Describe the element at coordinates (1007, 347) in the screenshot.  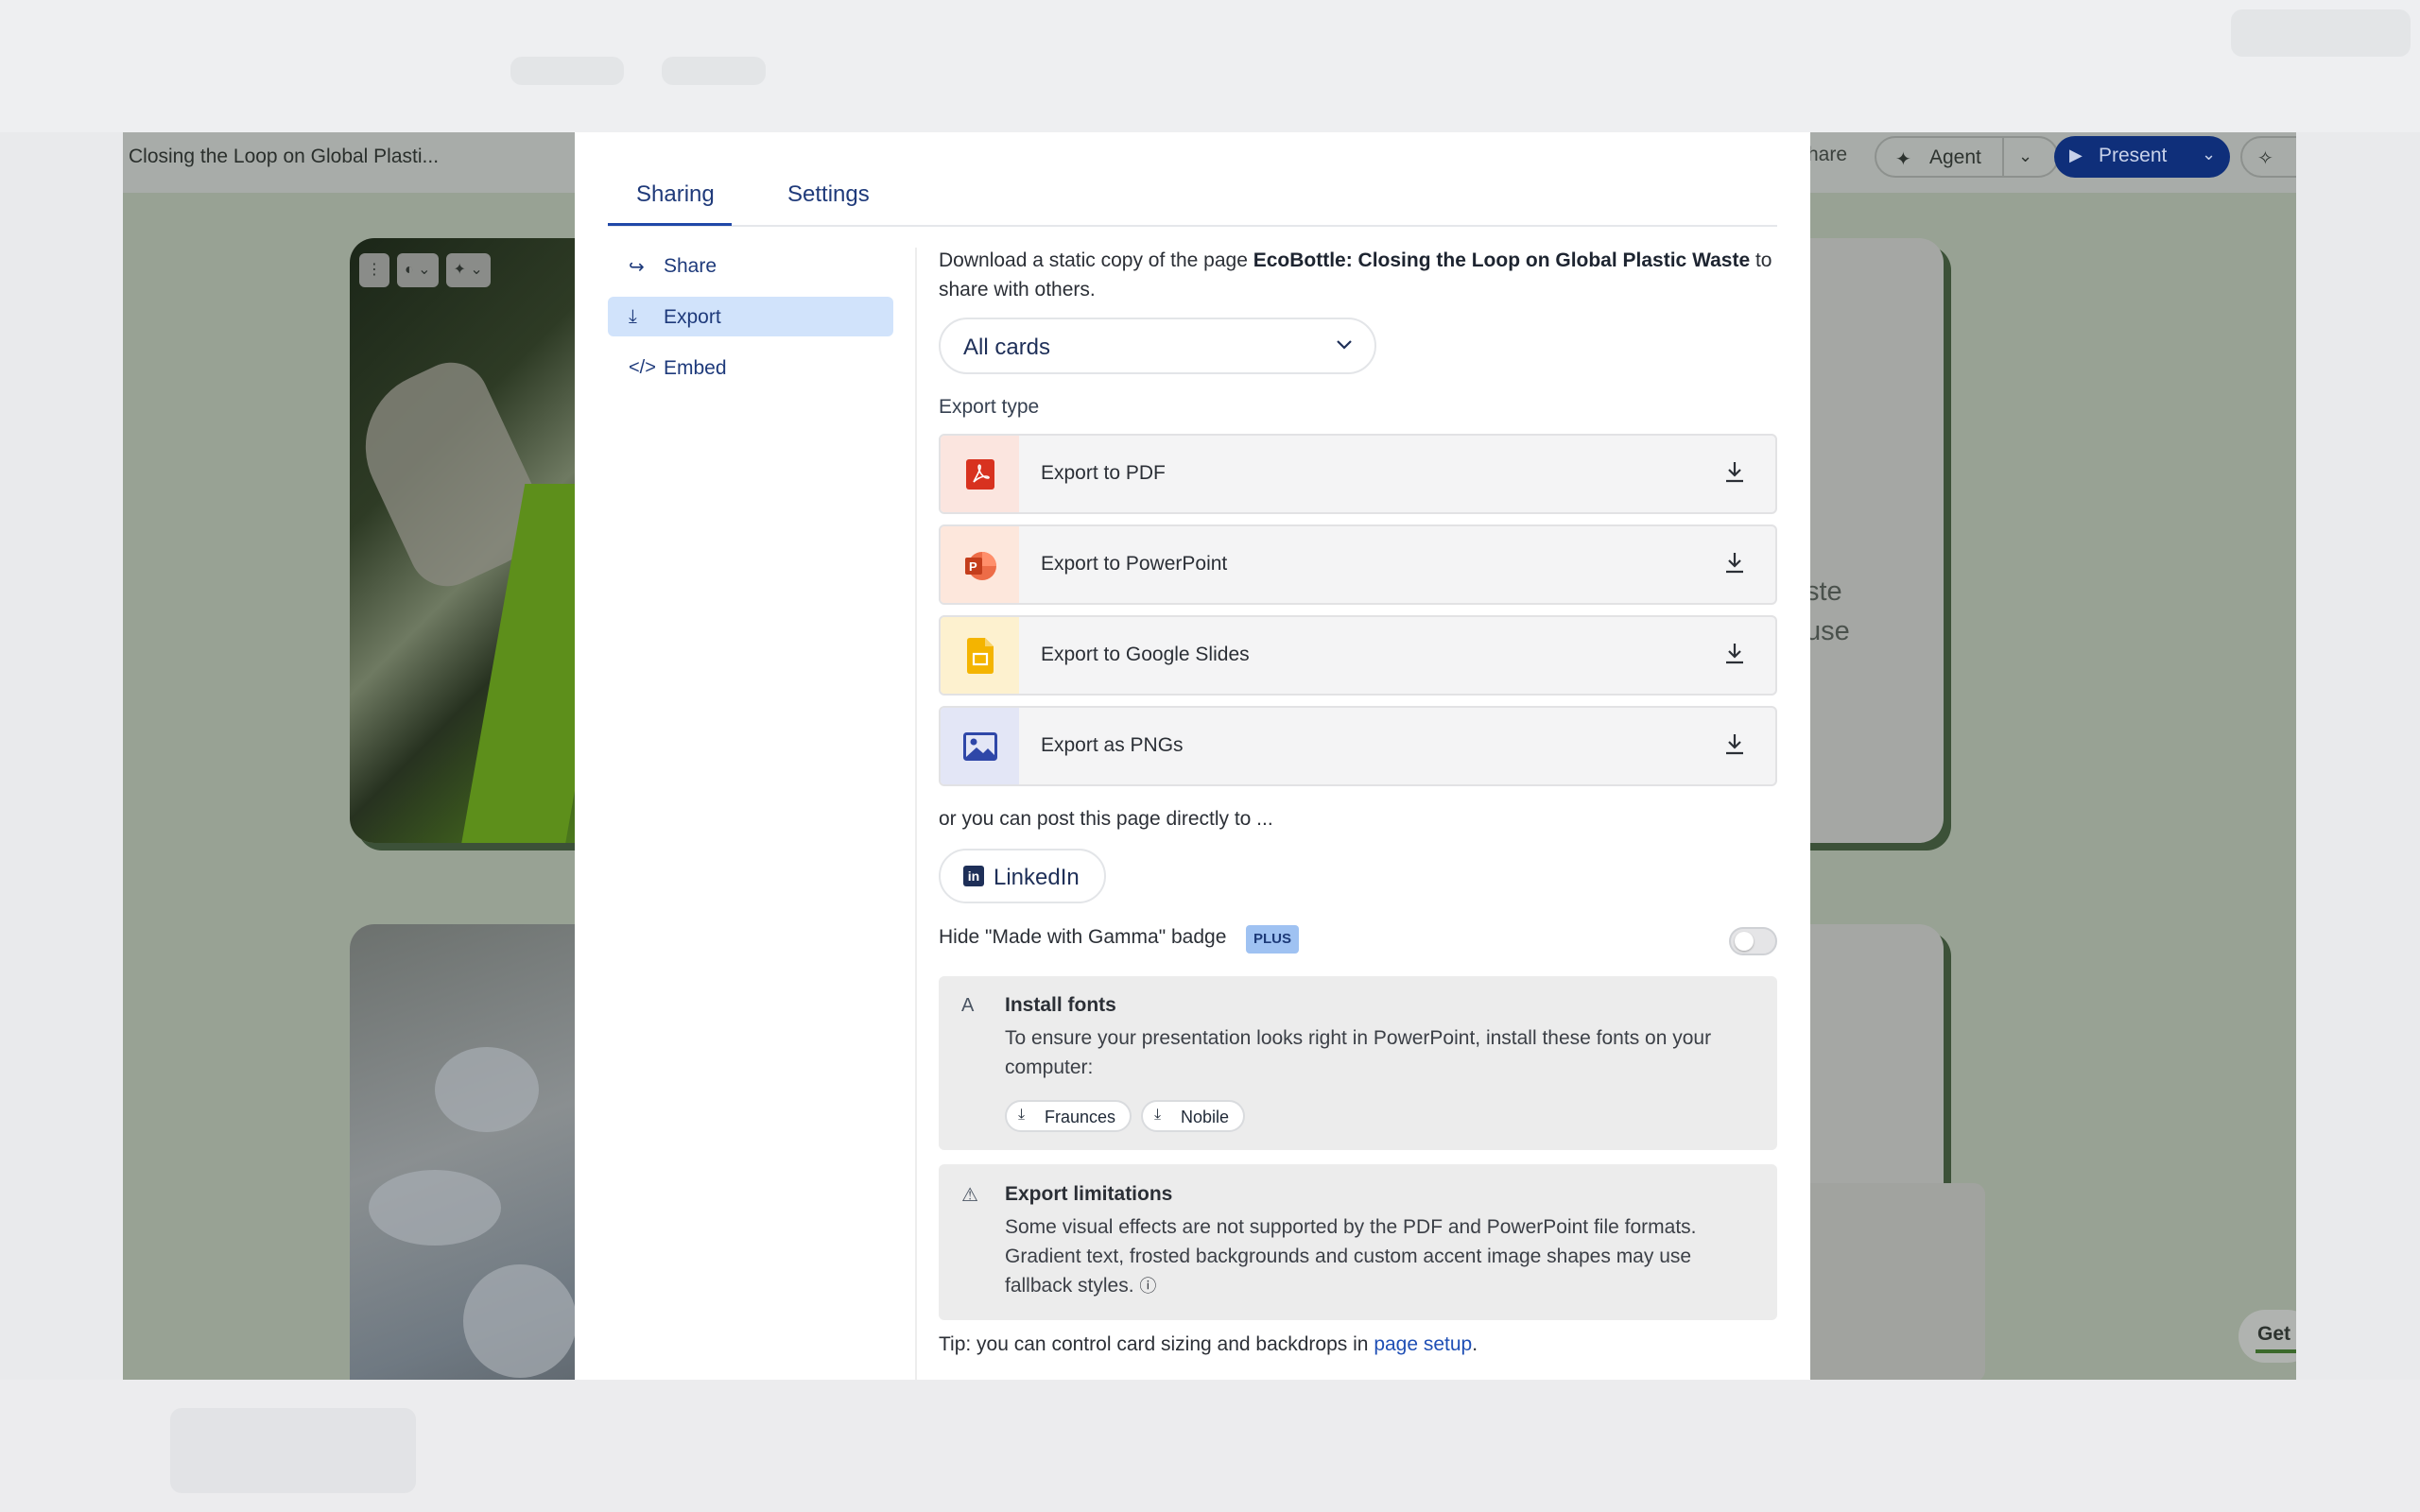
I see `select-value: All cards` at that location.